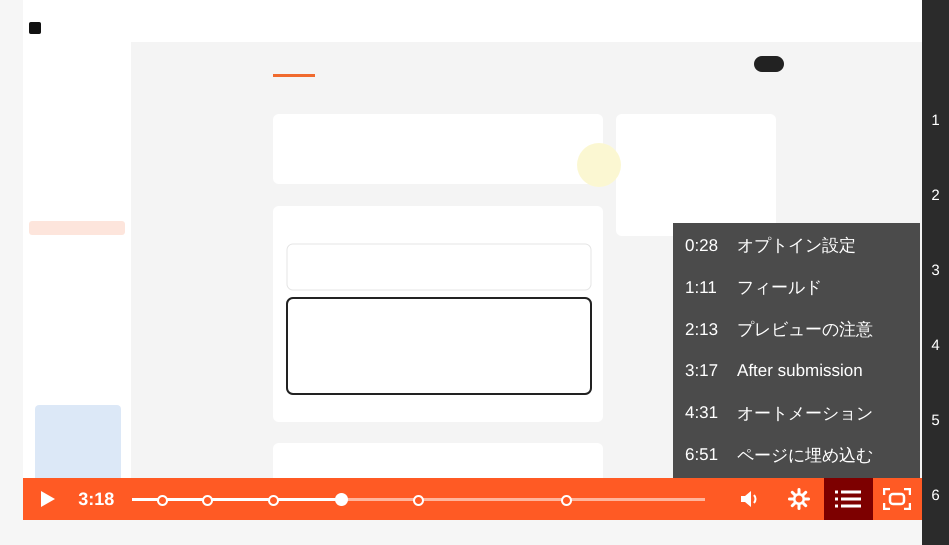  Describe the element at coordinates (48, 499) in the screenshot. I see `play-icon` at that location.